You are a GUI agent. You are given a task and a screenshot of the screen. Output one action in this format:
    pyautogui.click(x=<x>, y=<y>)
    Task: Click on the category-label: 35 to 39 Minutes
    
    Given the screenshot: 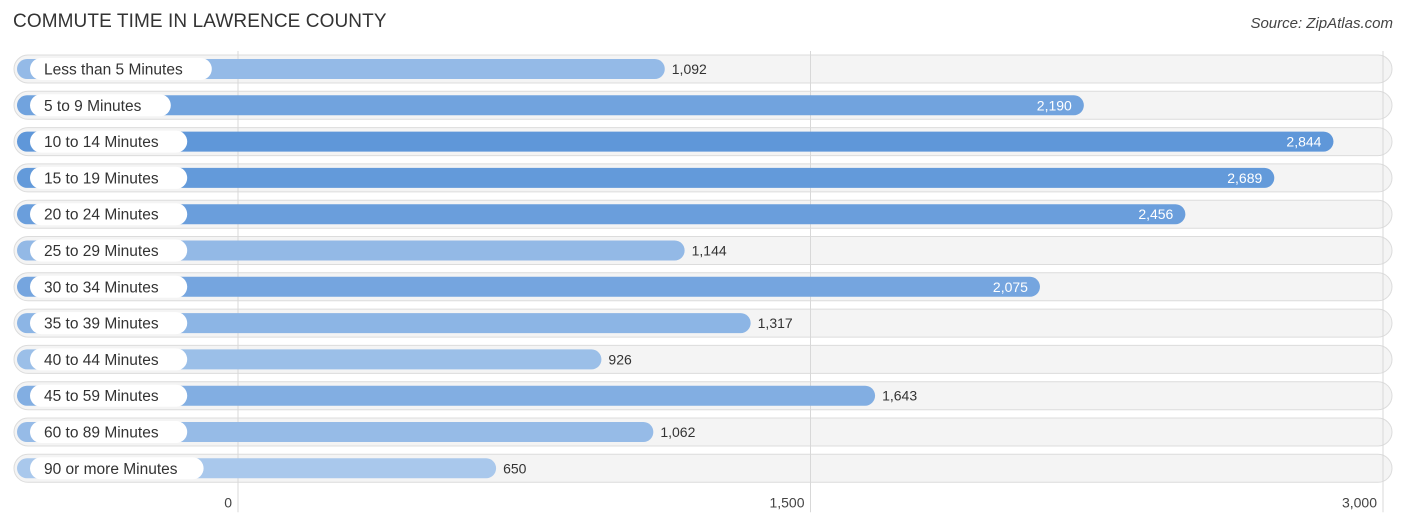 What is the action you would take?
    pyautogui.click(x=101, y=324)
    